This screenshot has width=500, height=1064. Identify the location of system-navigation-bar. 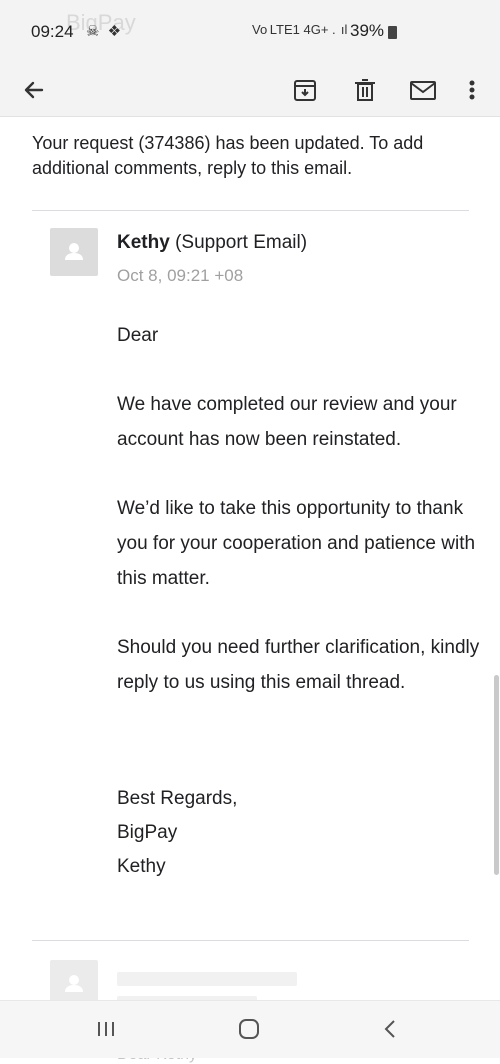
(250, 1029).